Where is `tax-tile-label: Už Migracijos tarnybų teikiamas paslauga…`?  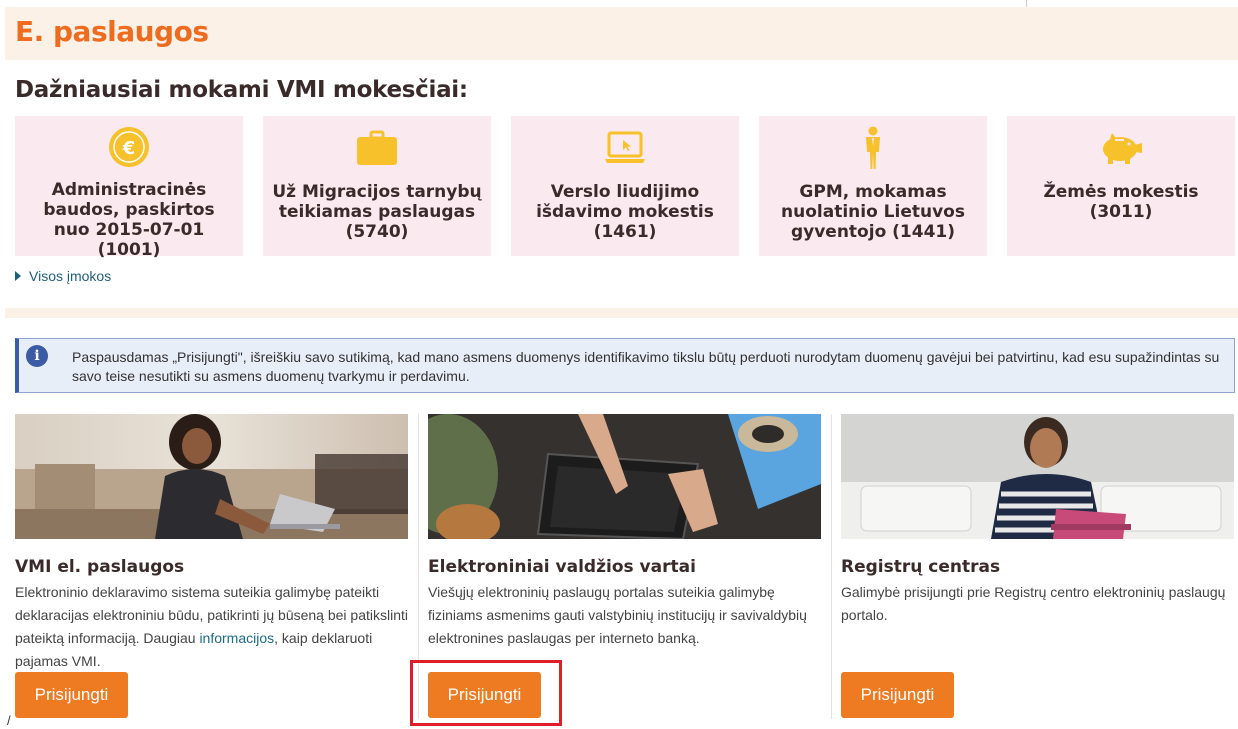
tax-tile-label: Už Migracijos tarnybų teikiamas paslauga… is located at coordinates (377, 212).